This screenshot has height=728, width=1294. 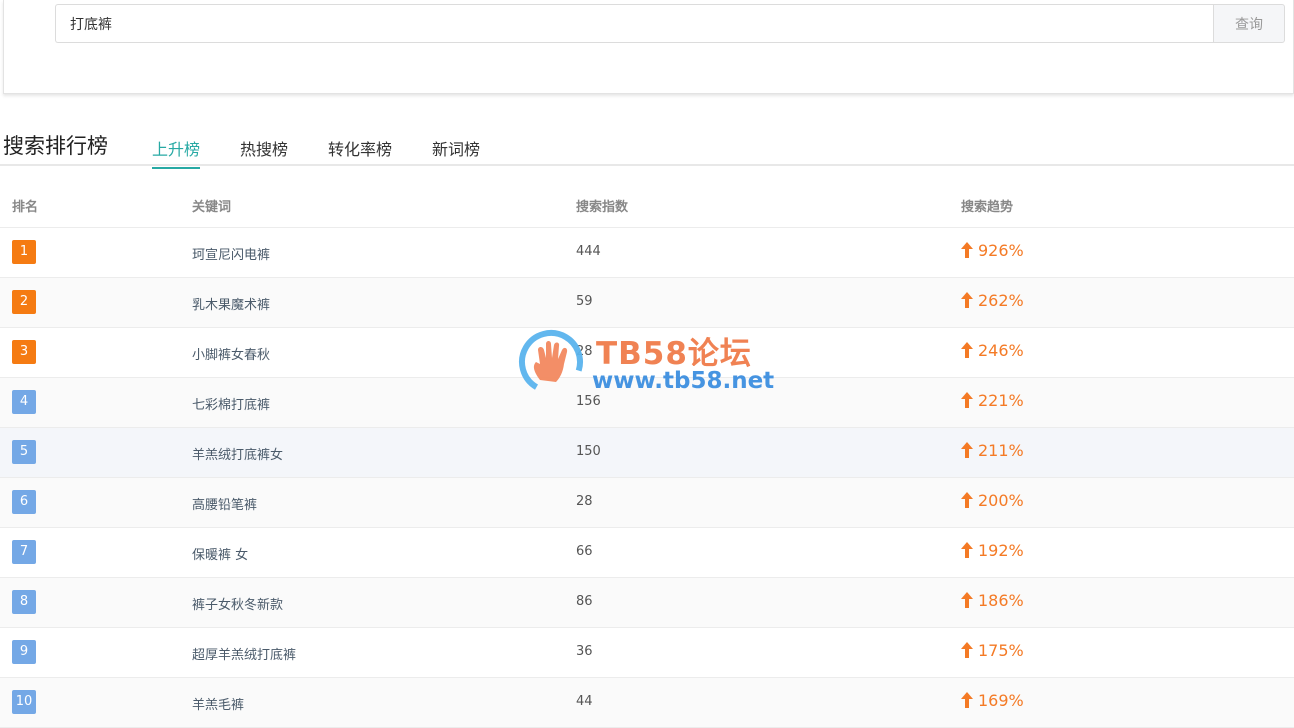 What do you see at coordinates (683, 381) in the screenshot?
I see `watermark-url: www.tb58.net` at bounding box center [683, 381].